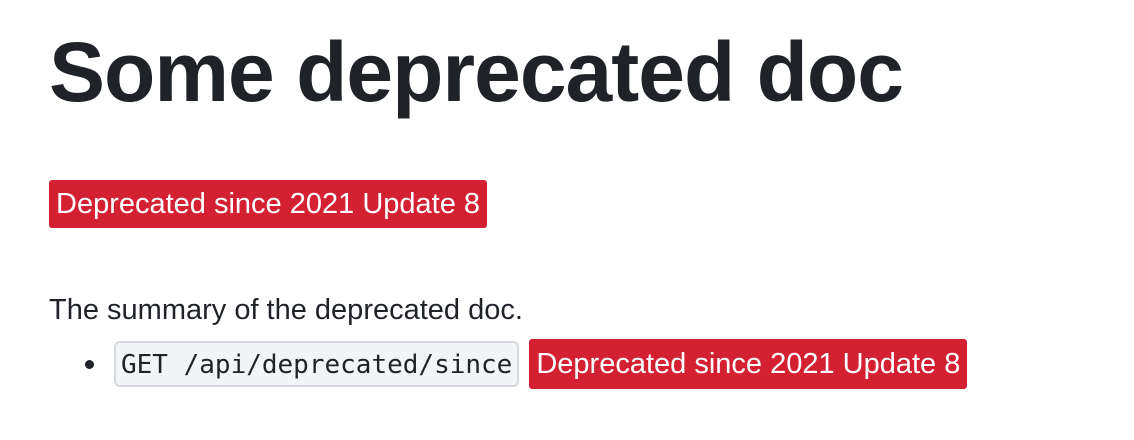 The image size is (1134, 440). What do you see at coordinates (317, 364) in the screenshot?
I see `endpoint-code: GET /api/deprecated/since` at bounding box center [317, 364].